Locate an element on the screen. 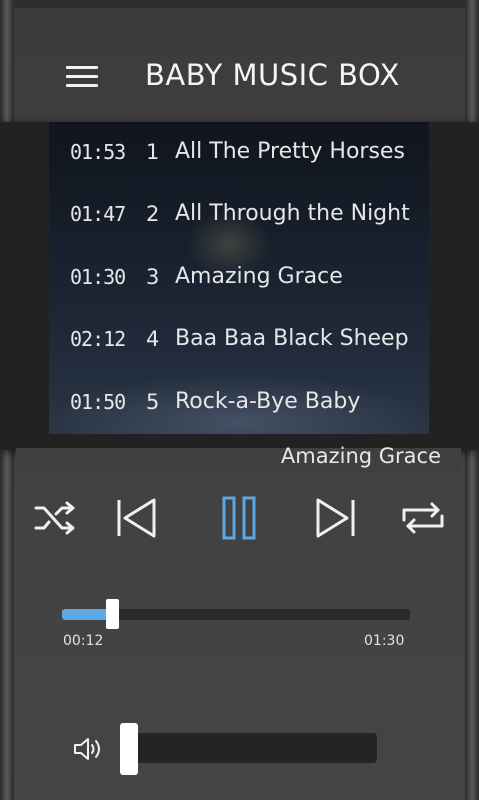 This screenshot has height=800, width=479. volume-thumb is located at coordinates (129, 749).